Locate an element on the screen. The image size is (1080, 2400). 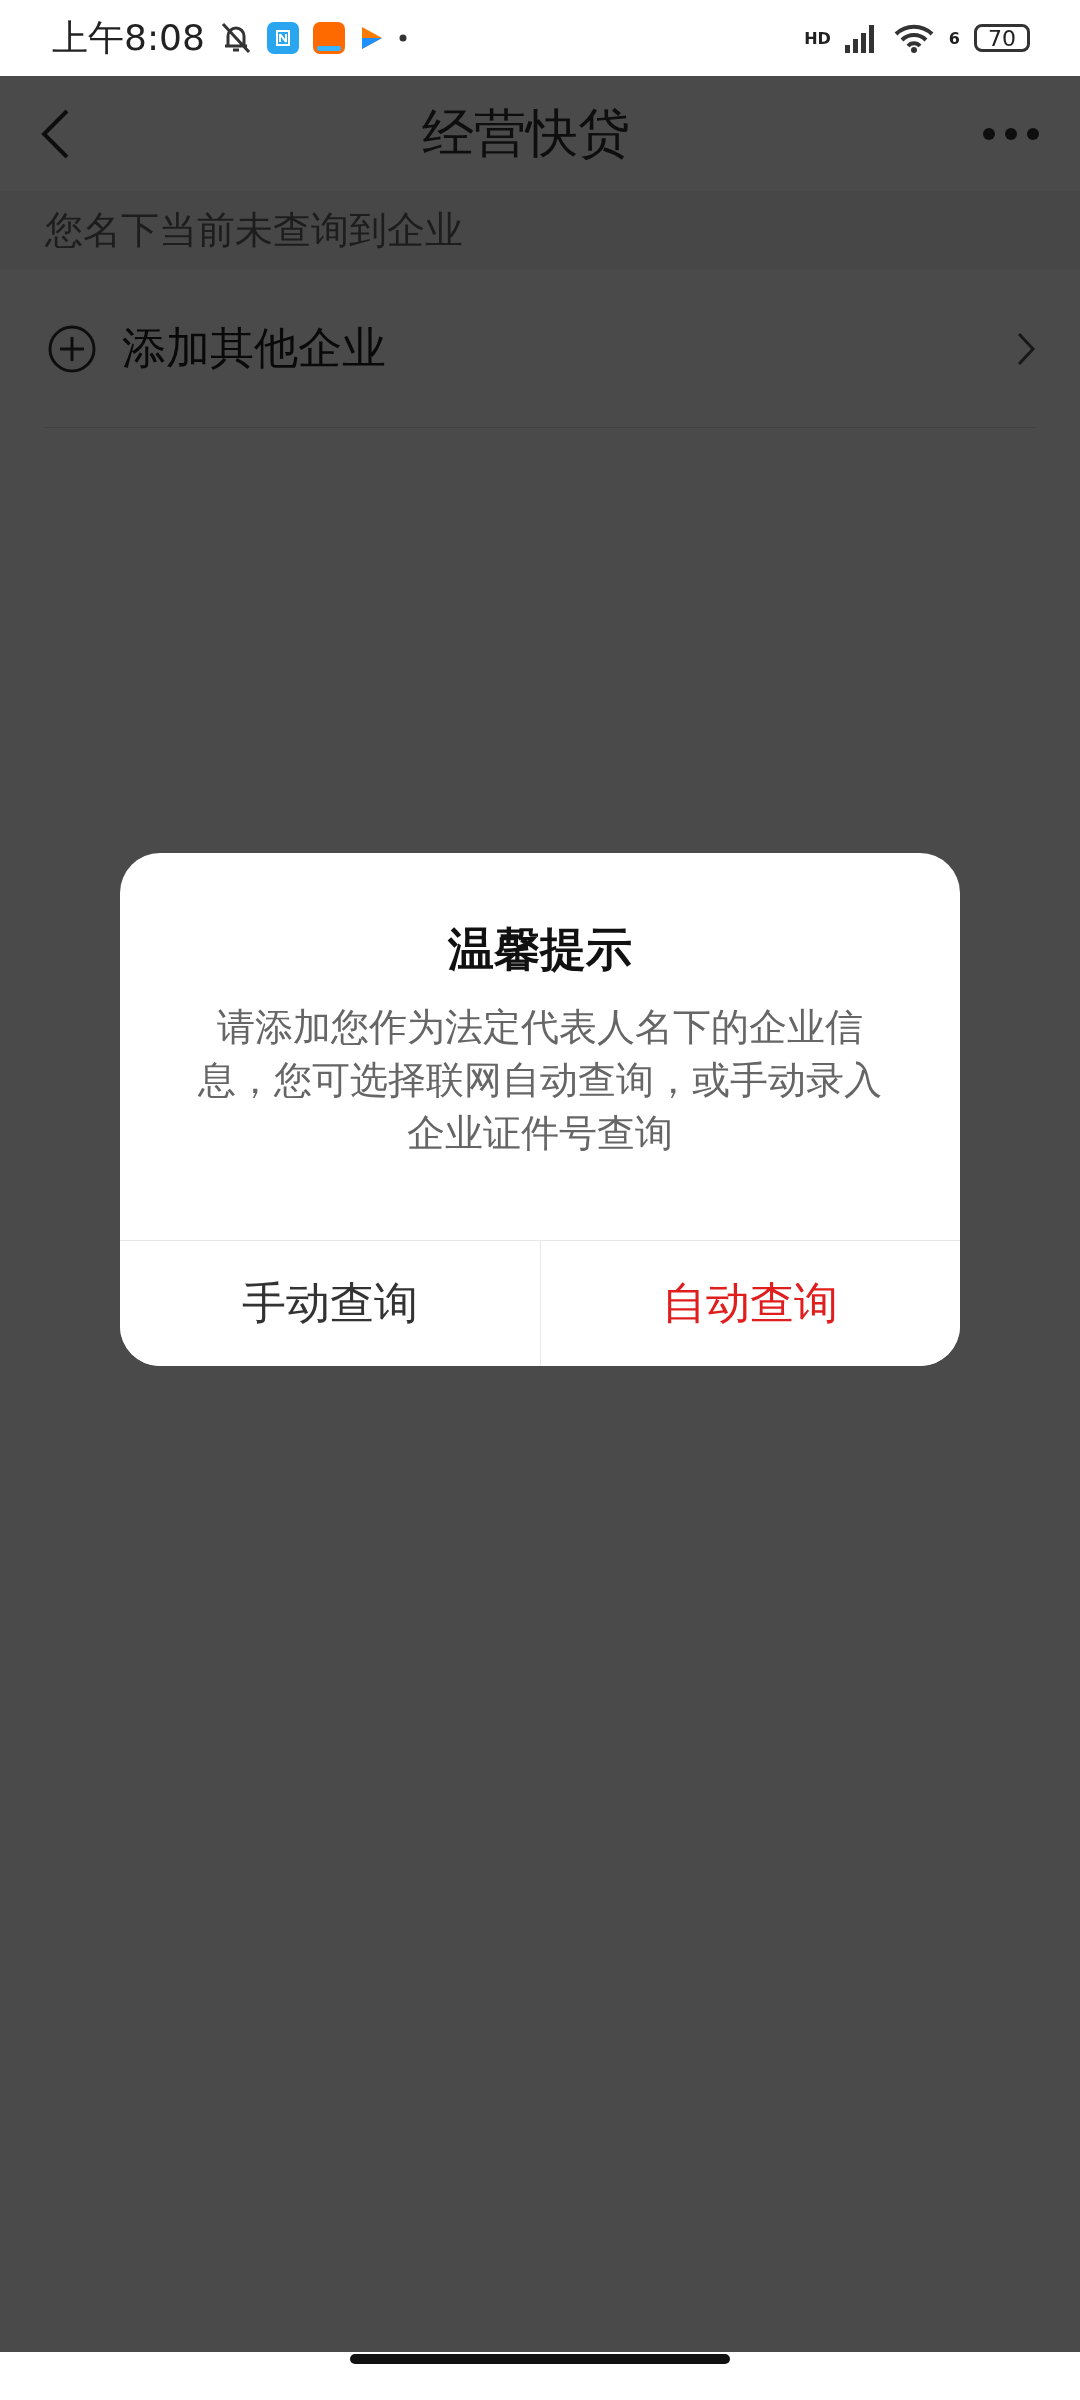
status-time: 上午8:08 is located at coordinates (128, 37).